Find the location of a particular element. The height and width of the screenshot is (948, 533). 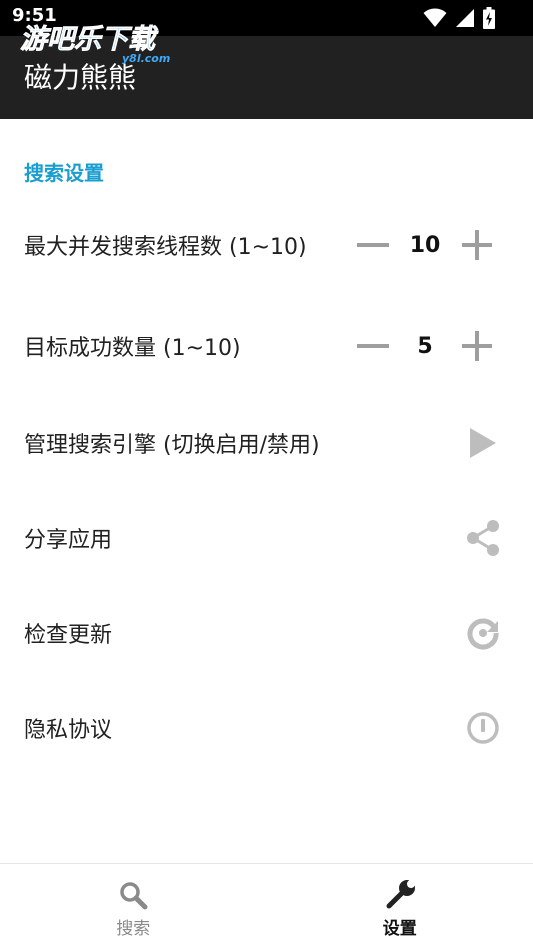

manage-engines-action is located at coordinates (483, 443).